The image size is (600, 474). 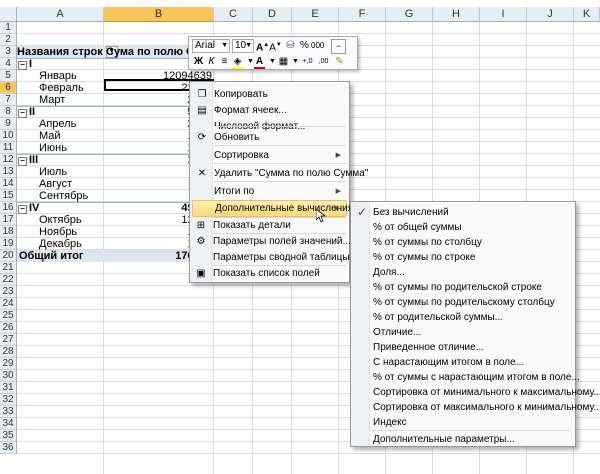 What do you see at coordinates (60, 244) in the screenshot?
I see `pivot-item-label: Декабрь` at bounding box center [60, 244].